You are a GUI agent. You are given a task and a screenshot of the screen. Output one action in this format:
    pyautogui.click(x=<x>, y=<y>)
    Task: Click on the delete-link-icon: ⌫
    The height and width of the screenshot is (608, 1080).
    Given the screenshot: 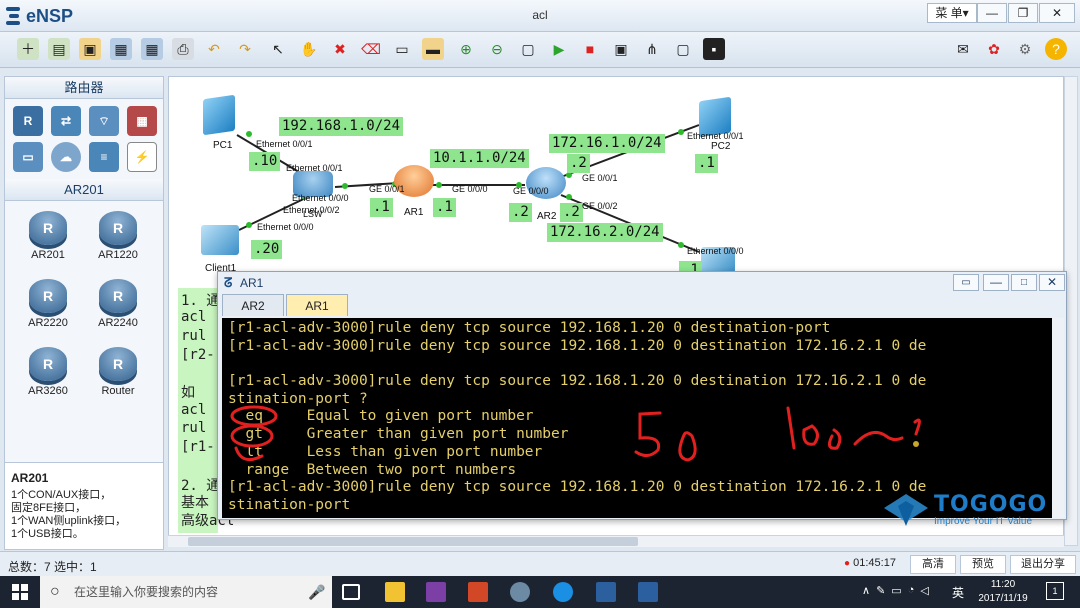 What is the action you would take?
    pyautogui.click(x=371, y=49)
    